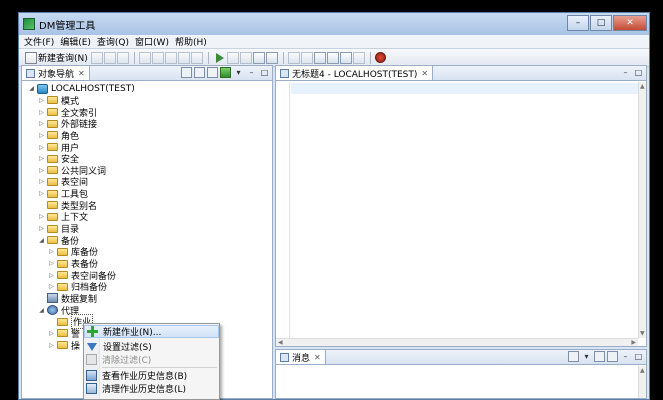 The height and width of the screenshot is (400, 663). What do you see at coordinates (56, 73) in the screenshot?
I see `tab-object-navigator: 对象导航 ✕` at bounding box center [56, 73].